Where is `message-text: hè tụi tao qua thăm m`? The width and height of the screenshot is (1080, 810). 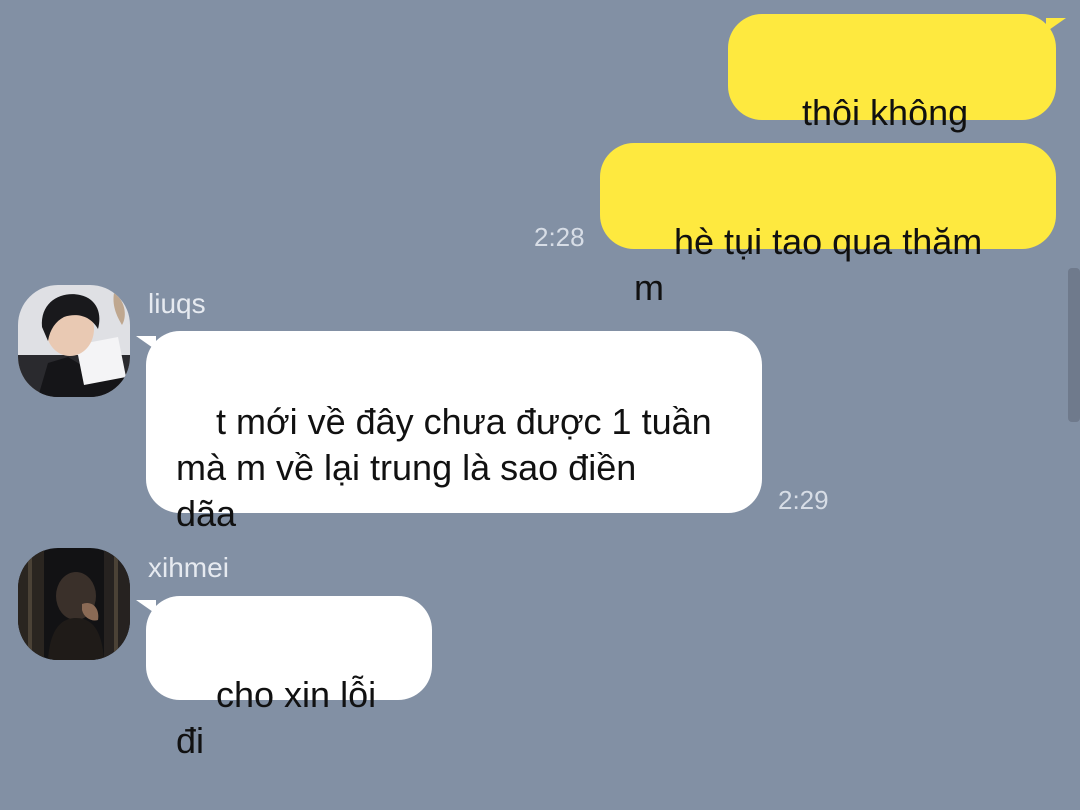
message-text: hè tụi tao qua thăm m is located at coordinates (813, 264).